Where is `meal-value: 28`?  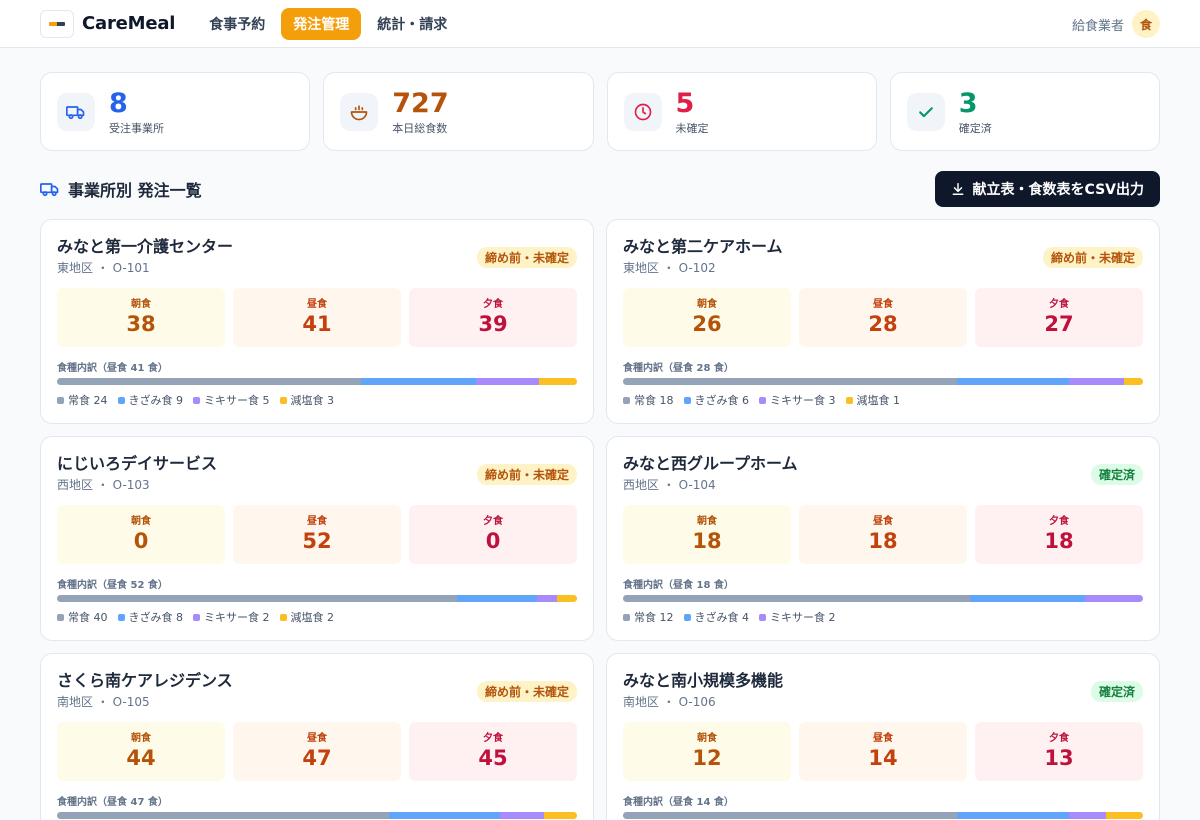 meal-value: 28 is located at coordinates (883, 324).